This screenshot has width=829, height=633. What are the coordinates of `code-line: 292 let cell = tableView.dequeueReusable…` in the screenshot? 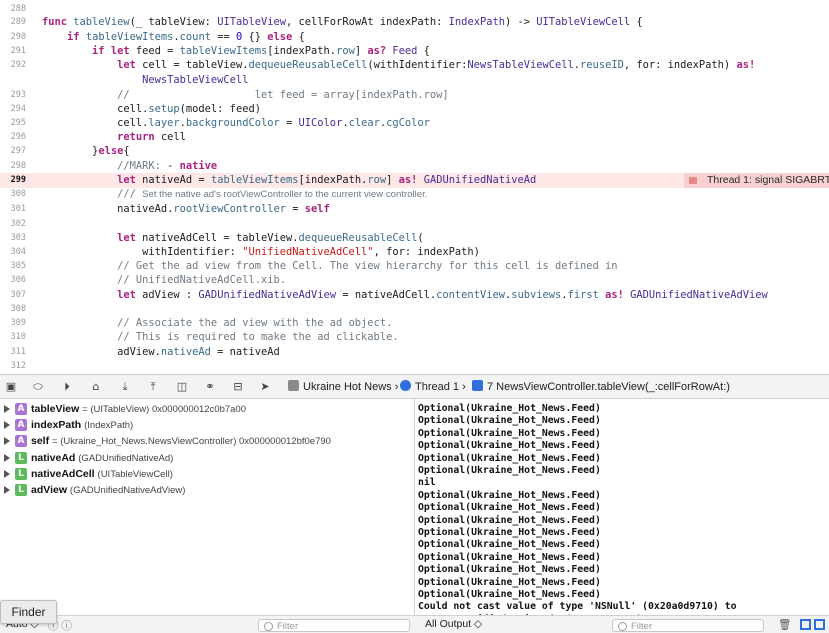 It's located at (414, 65).